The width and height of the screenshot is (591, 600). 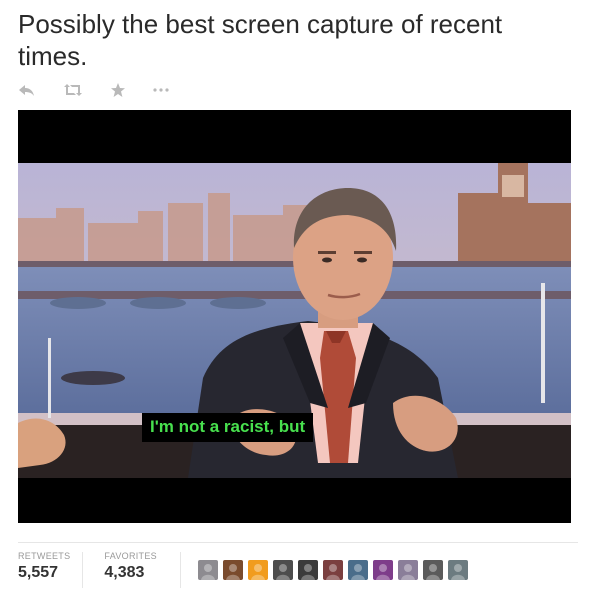 I want to click on retweets-stat: RETWEETS 5,557, so click(x=44, y=566).